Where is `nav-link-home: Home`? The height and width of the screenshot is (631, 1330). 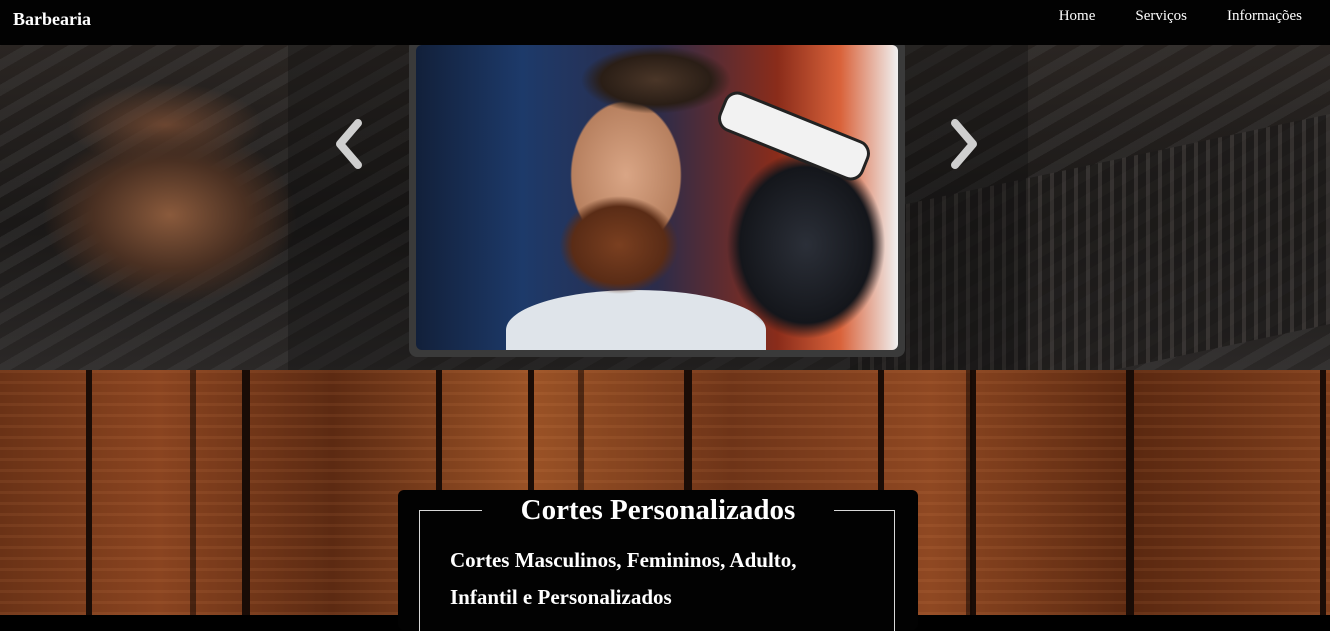 nav-link-home: Home is located at coordinates (1077, 16).